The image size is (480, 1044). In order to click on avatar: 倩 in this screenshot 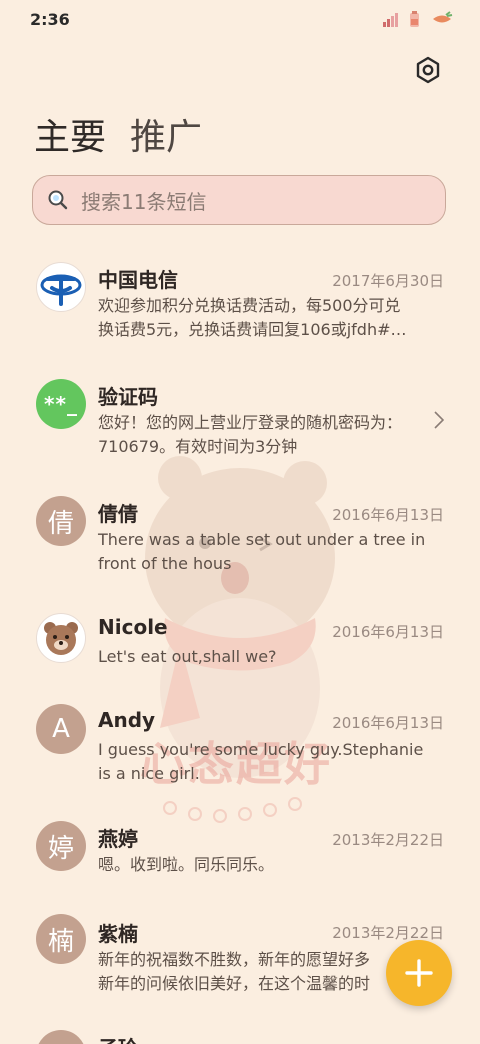, I will do `click(61, 521)`.